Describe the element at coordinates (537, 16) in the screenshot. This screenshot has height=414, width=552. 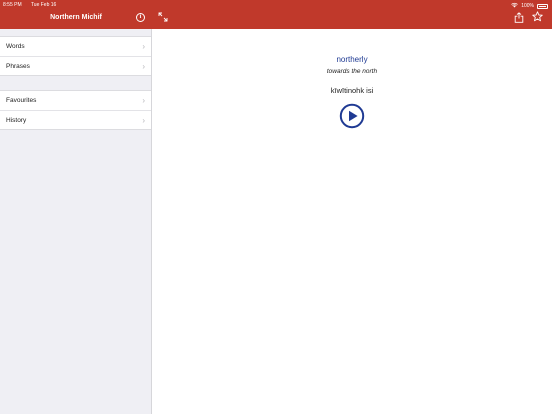
I see `star-icon` at that location.